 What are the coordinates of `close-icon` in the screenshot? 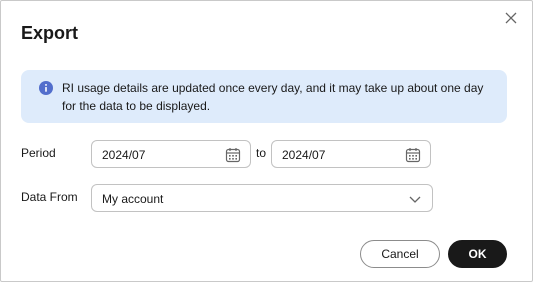 It's located at (511, 18).